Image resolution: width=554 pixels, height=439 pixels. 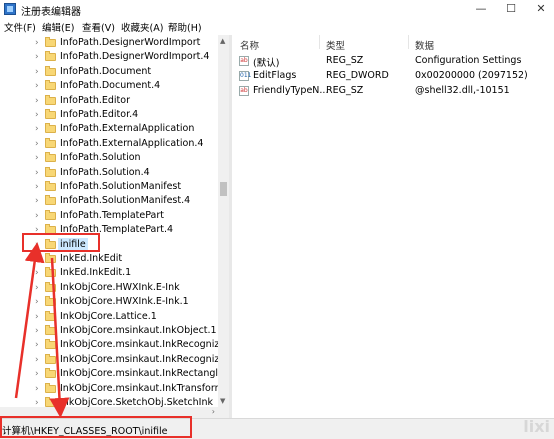 I want to click on value-data: @shell32.dll,-10151, so click(x=462, y=90).